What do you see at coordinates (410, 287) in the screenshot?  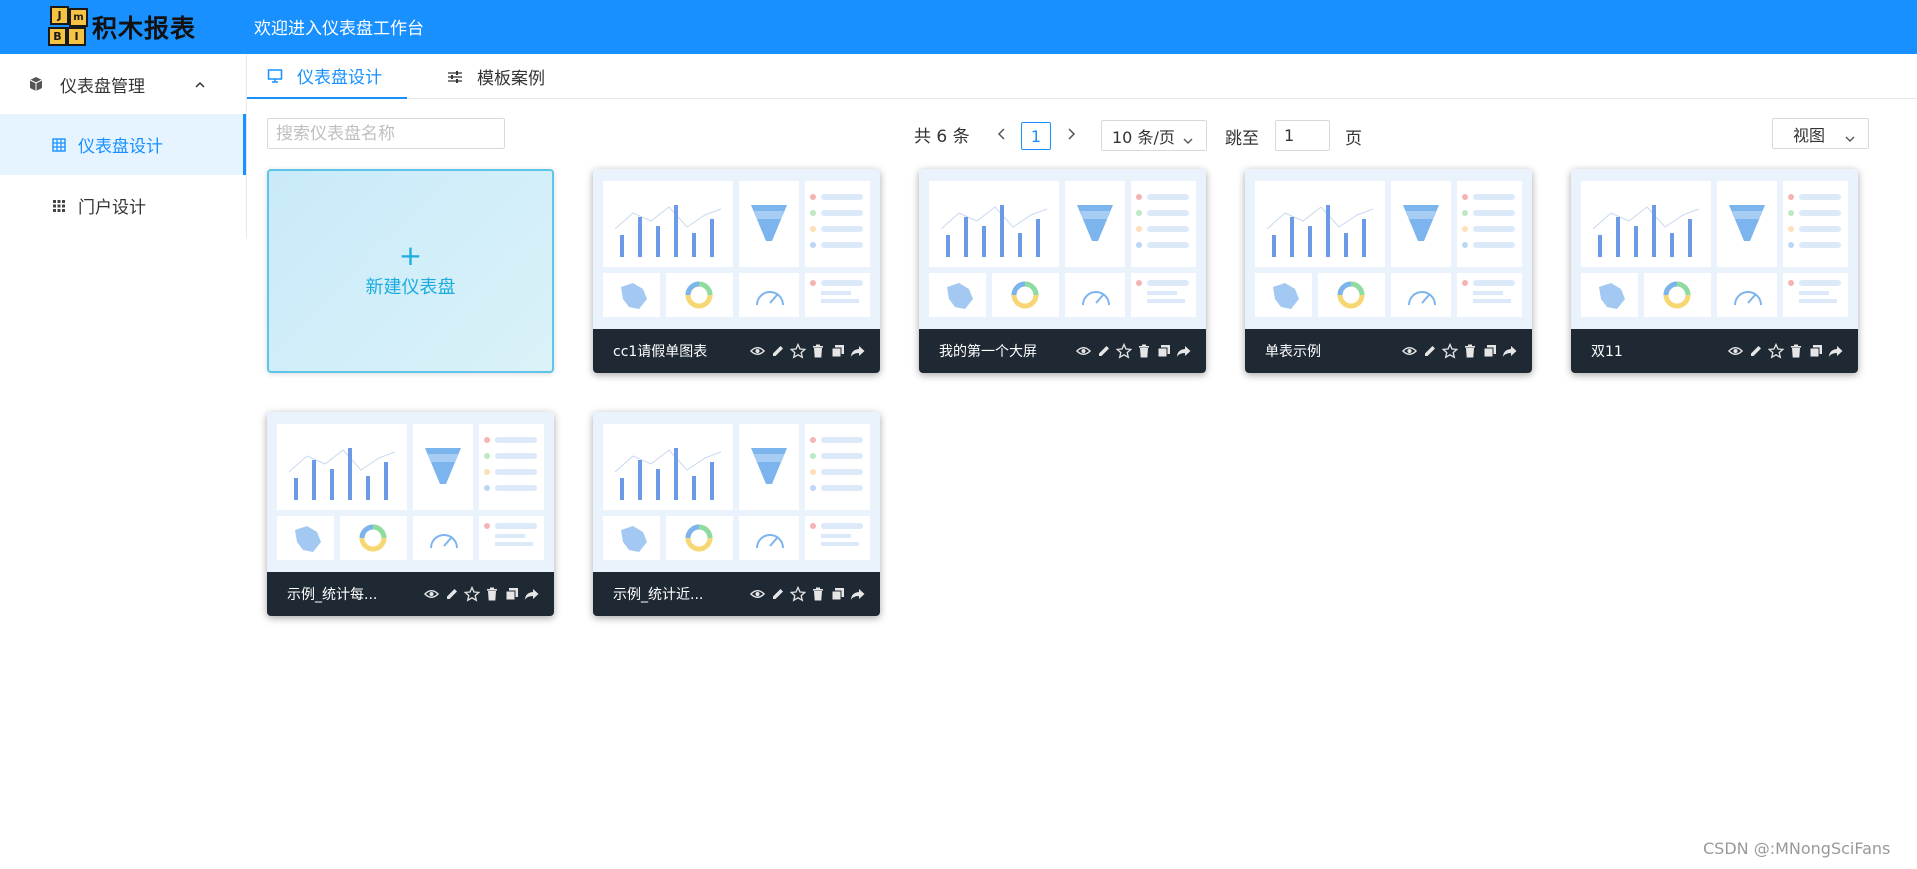 I see `new-dashboard-label: 新建仪表盘` at bounding box center [410, 287].